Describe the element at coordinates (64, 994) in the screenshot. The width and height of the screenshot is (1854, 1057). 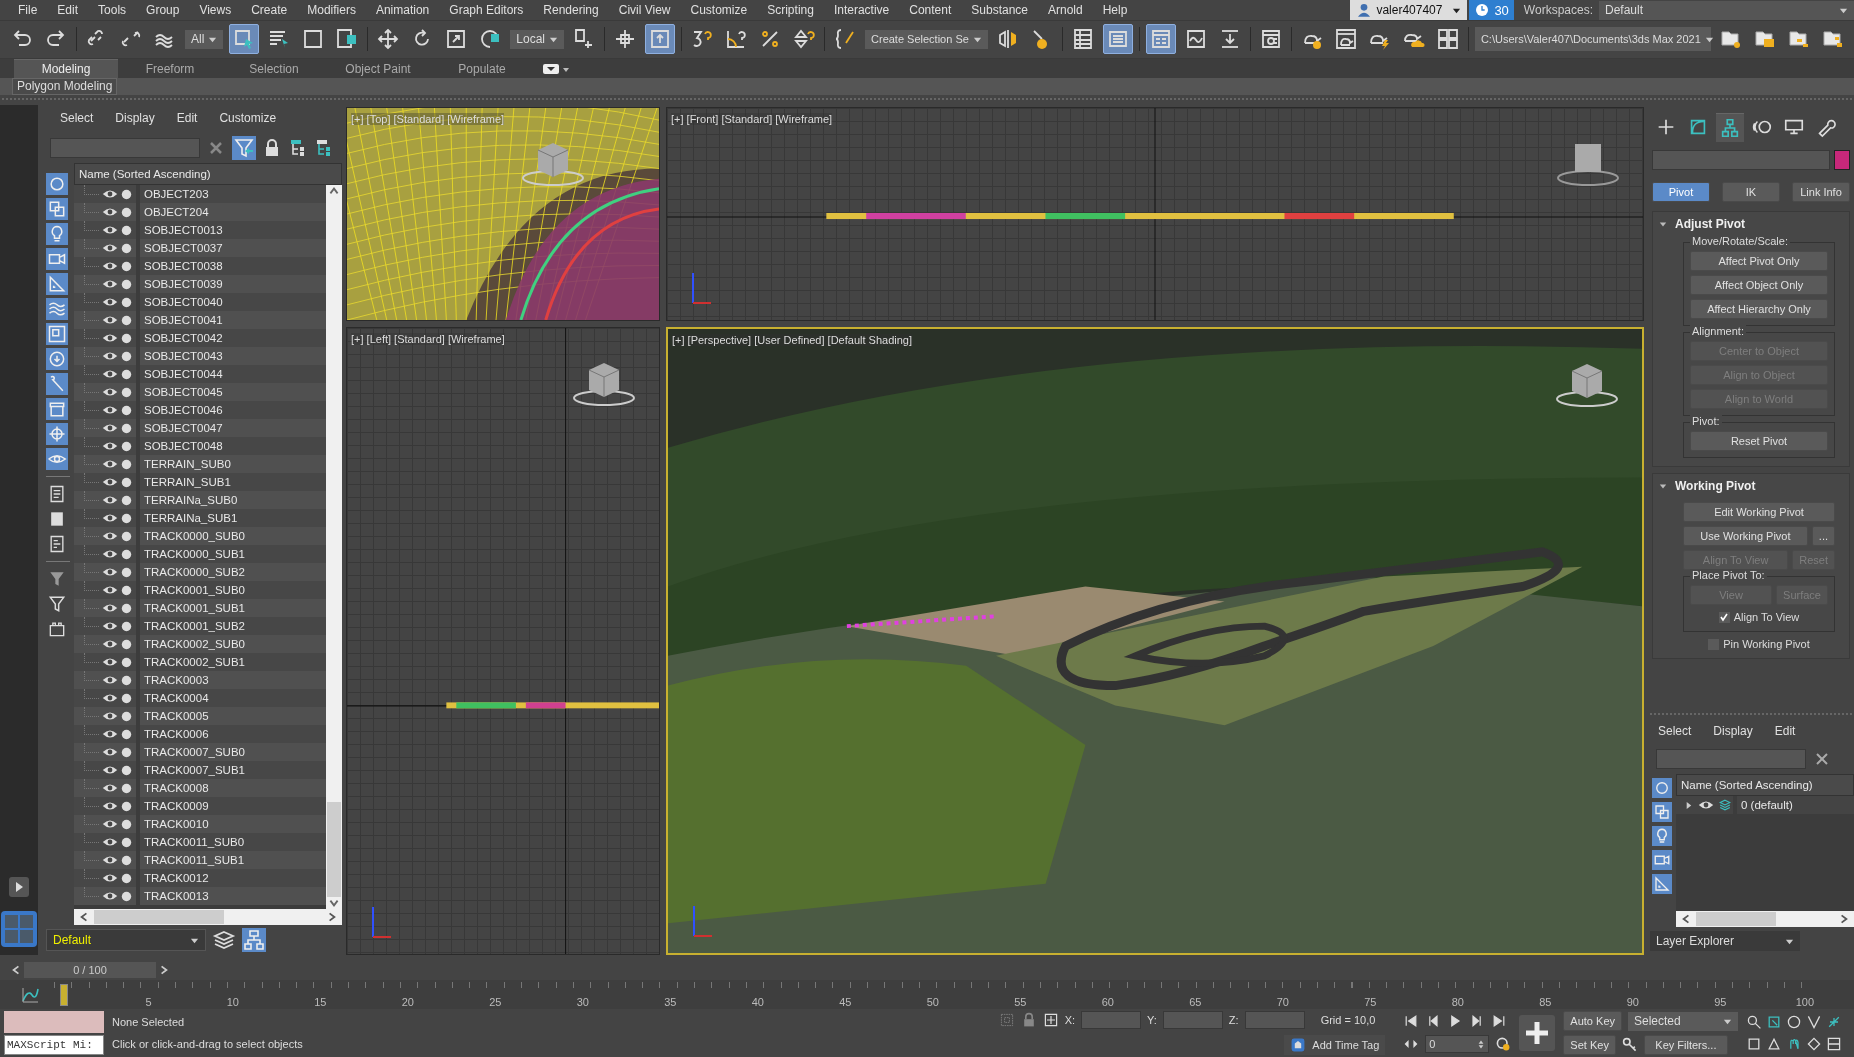
I see `current-frame-marker` at that location.